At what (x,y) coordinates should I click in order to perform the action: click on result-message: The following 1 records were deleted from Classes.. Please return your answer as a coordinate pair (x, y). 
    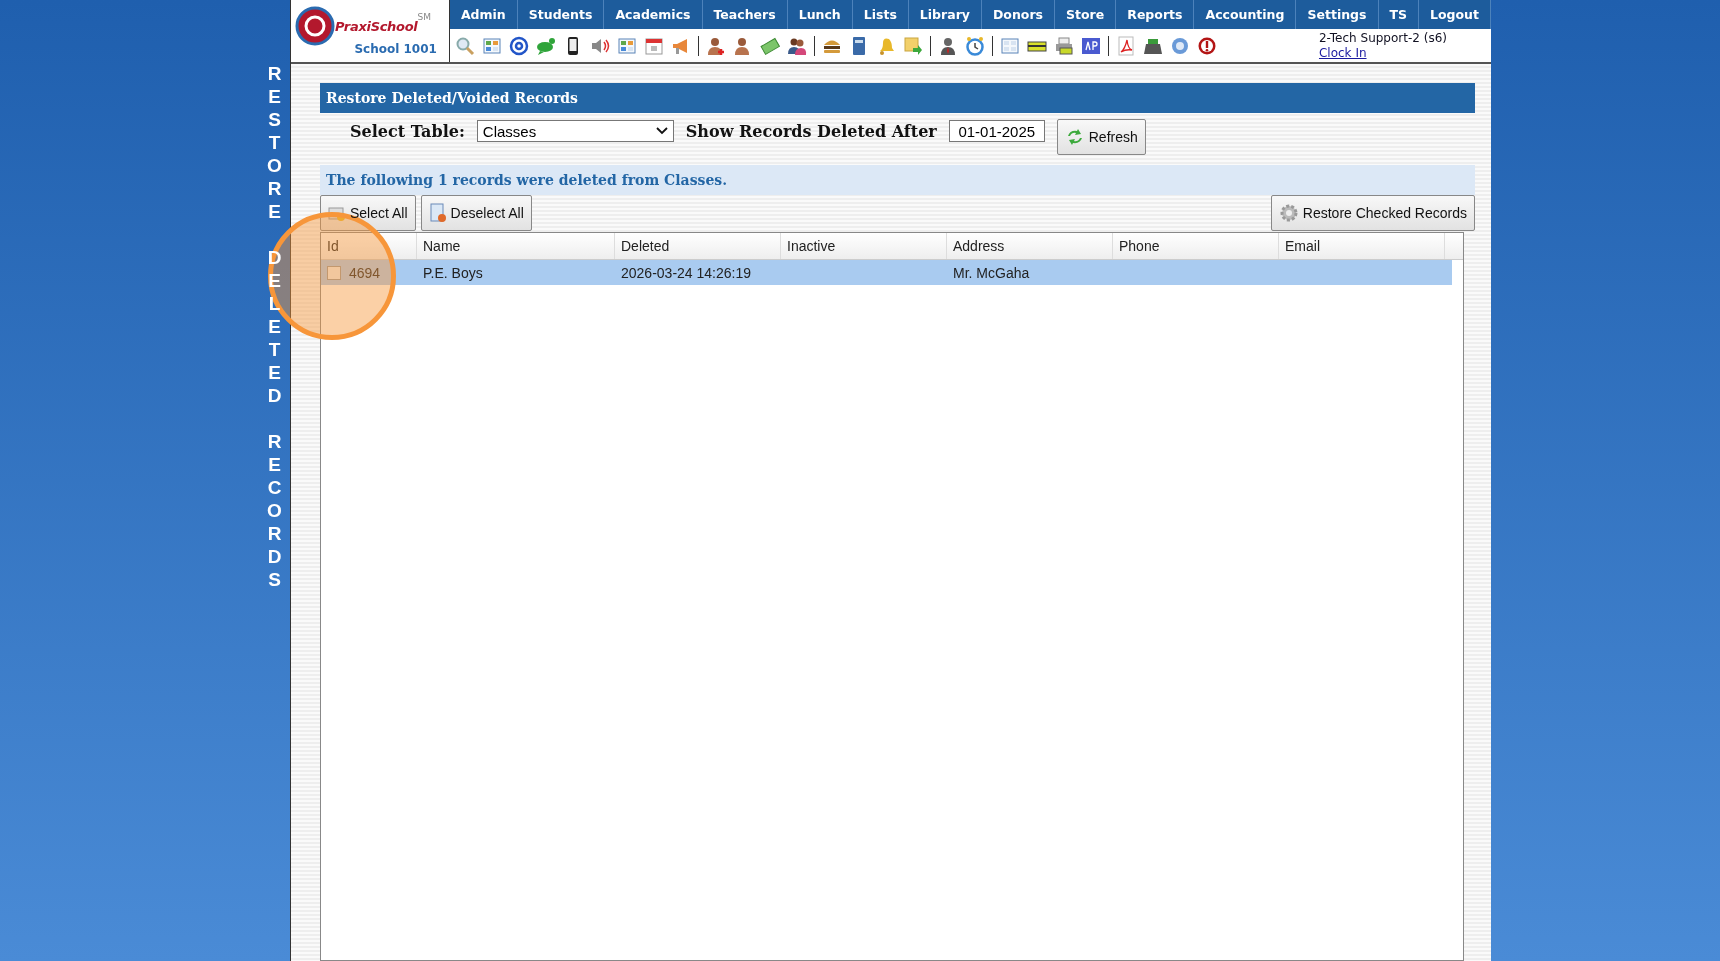
    Looking at the image, I should click on (897, 180).